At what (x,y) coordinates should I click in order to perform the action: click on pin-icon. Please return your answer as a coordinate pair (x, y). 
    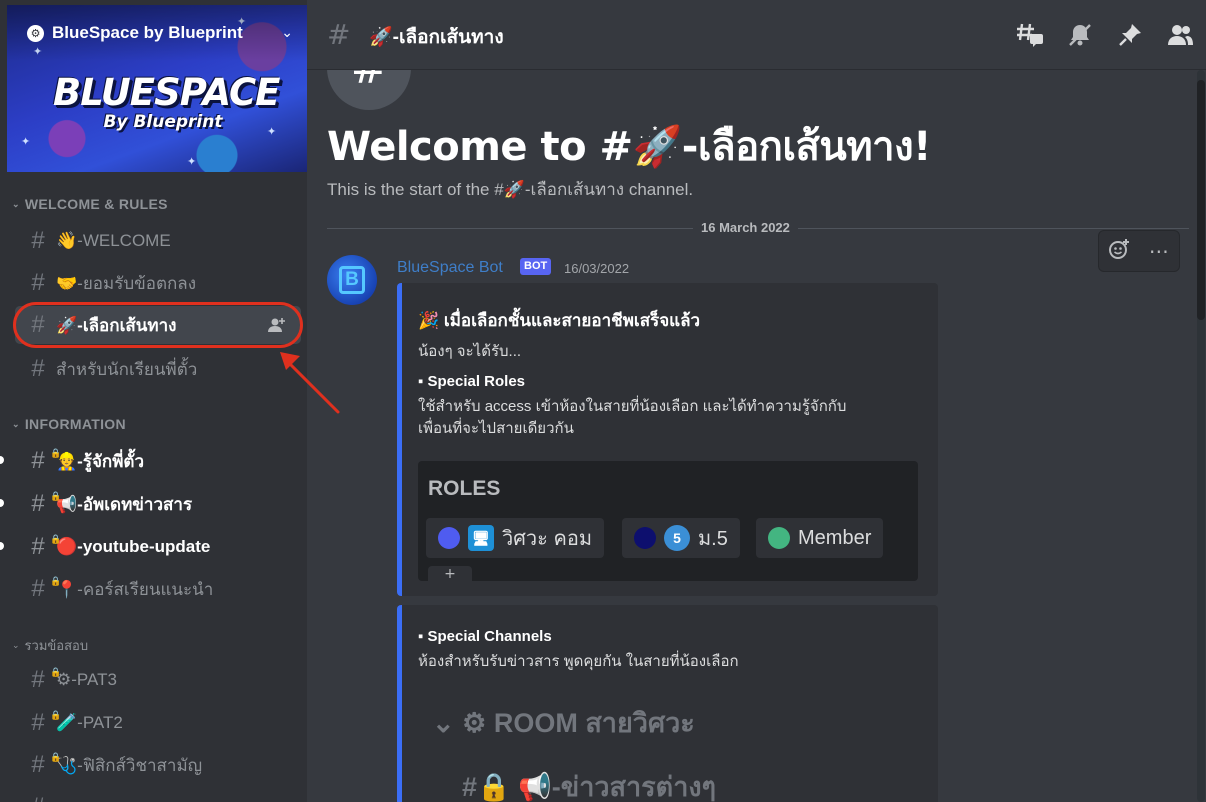
    Looking at the image, I should click on (1130, 35).